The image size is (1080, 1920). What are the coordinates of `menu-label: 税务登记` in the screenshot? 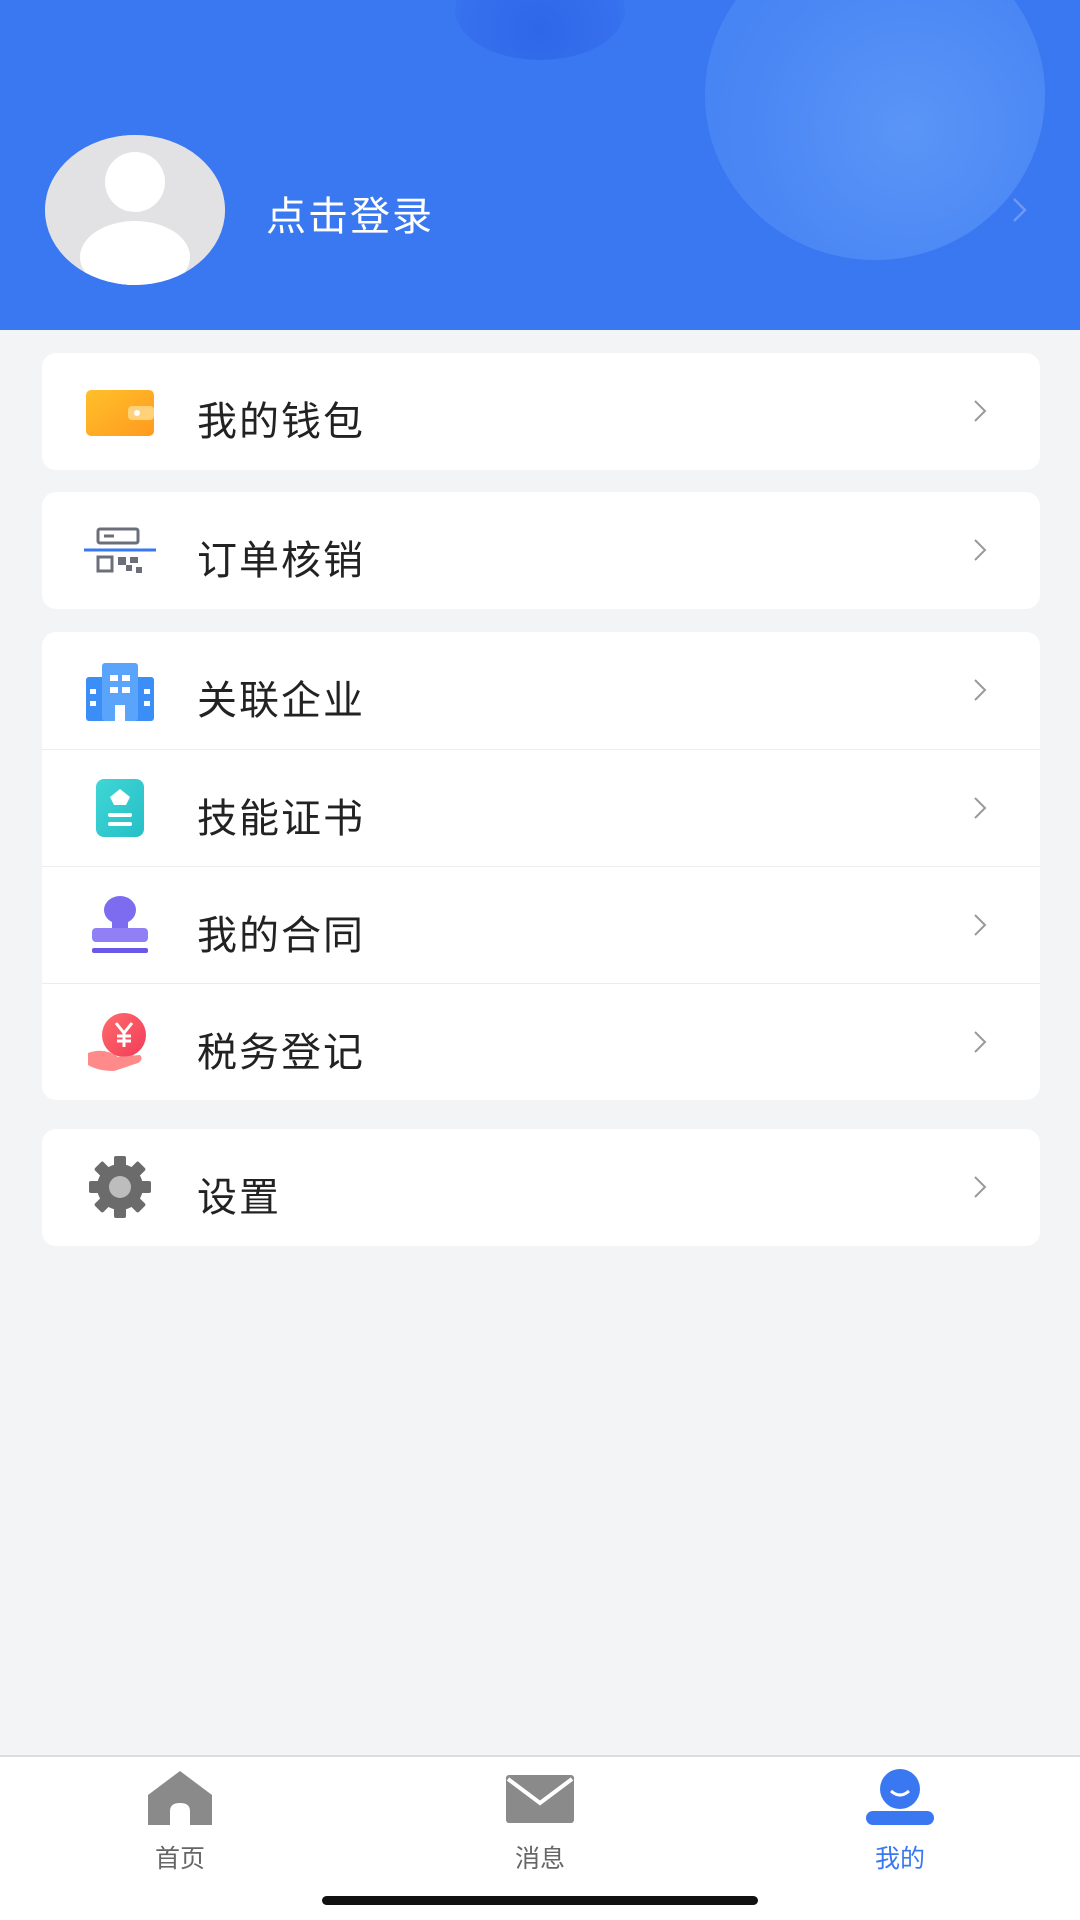 It's located at (281, 1053).